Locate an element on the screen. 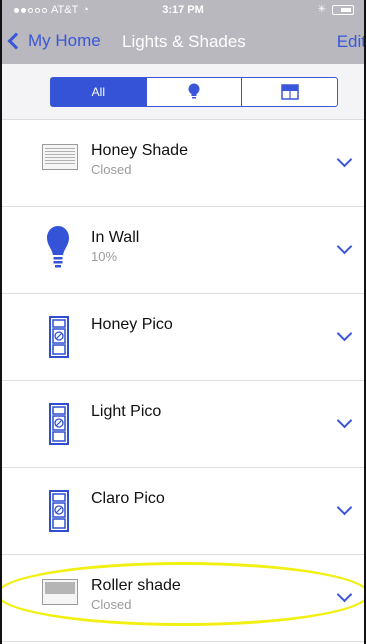  status-time: 3:17 PM is located at coordinates (183, 10).